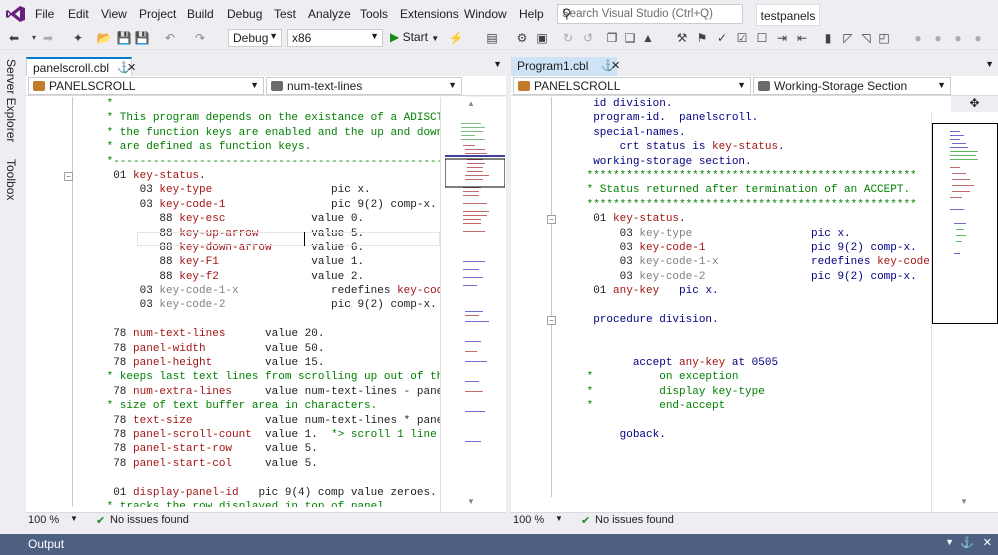  Describe the element at coordinates (254, 147) in the screenshot. I see `code-line: * are defined as function keys.` at that location.